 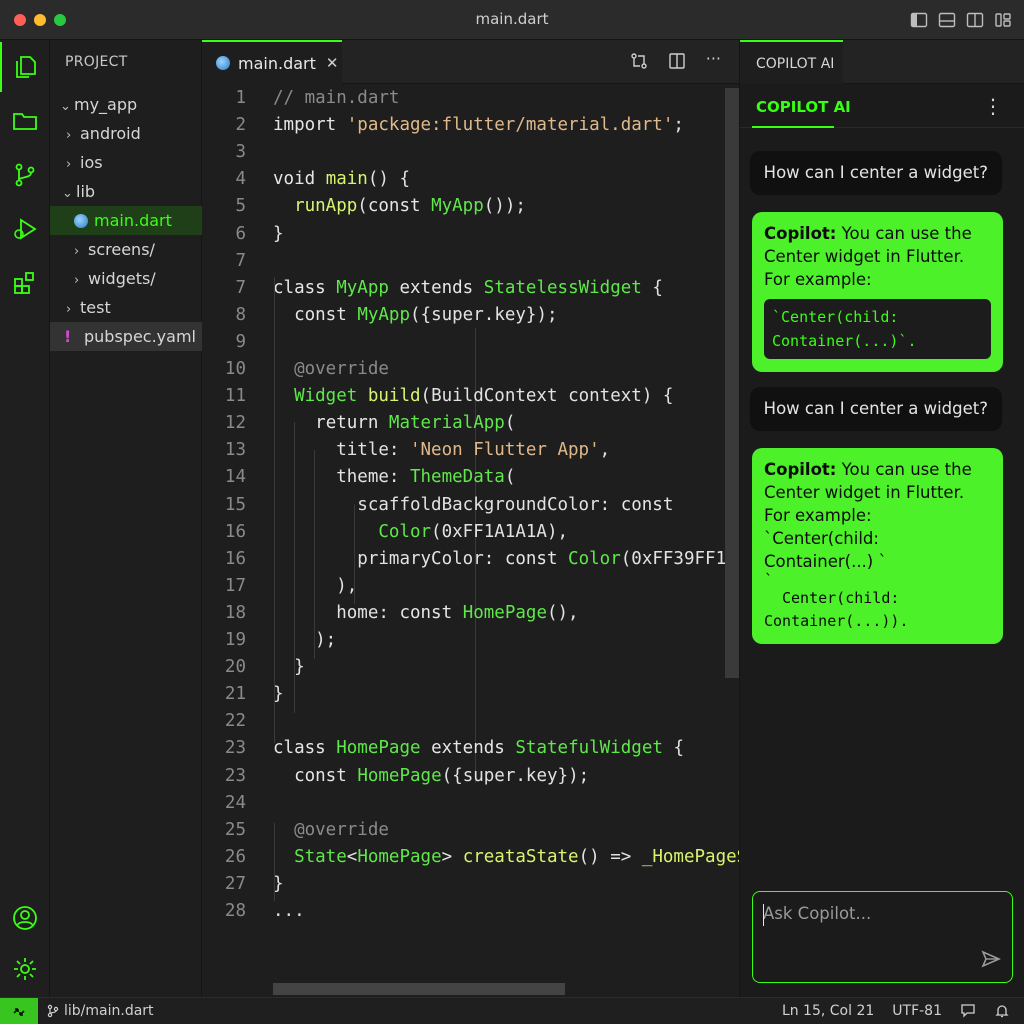 I want to click on folder-activity, so click(x=25, y=121).